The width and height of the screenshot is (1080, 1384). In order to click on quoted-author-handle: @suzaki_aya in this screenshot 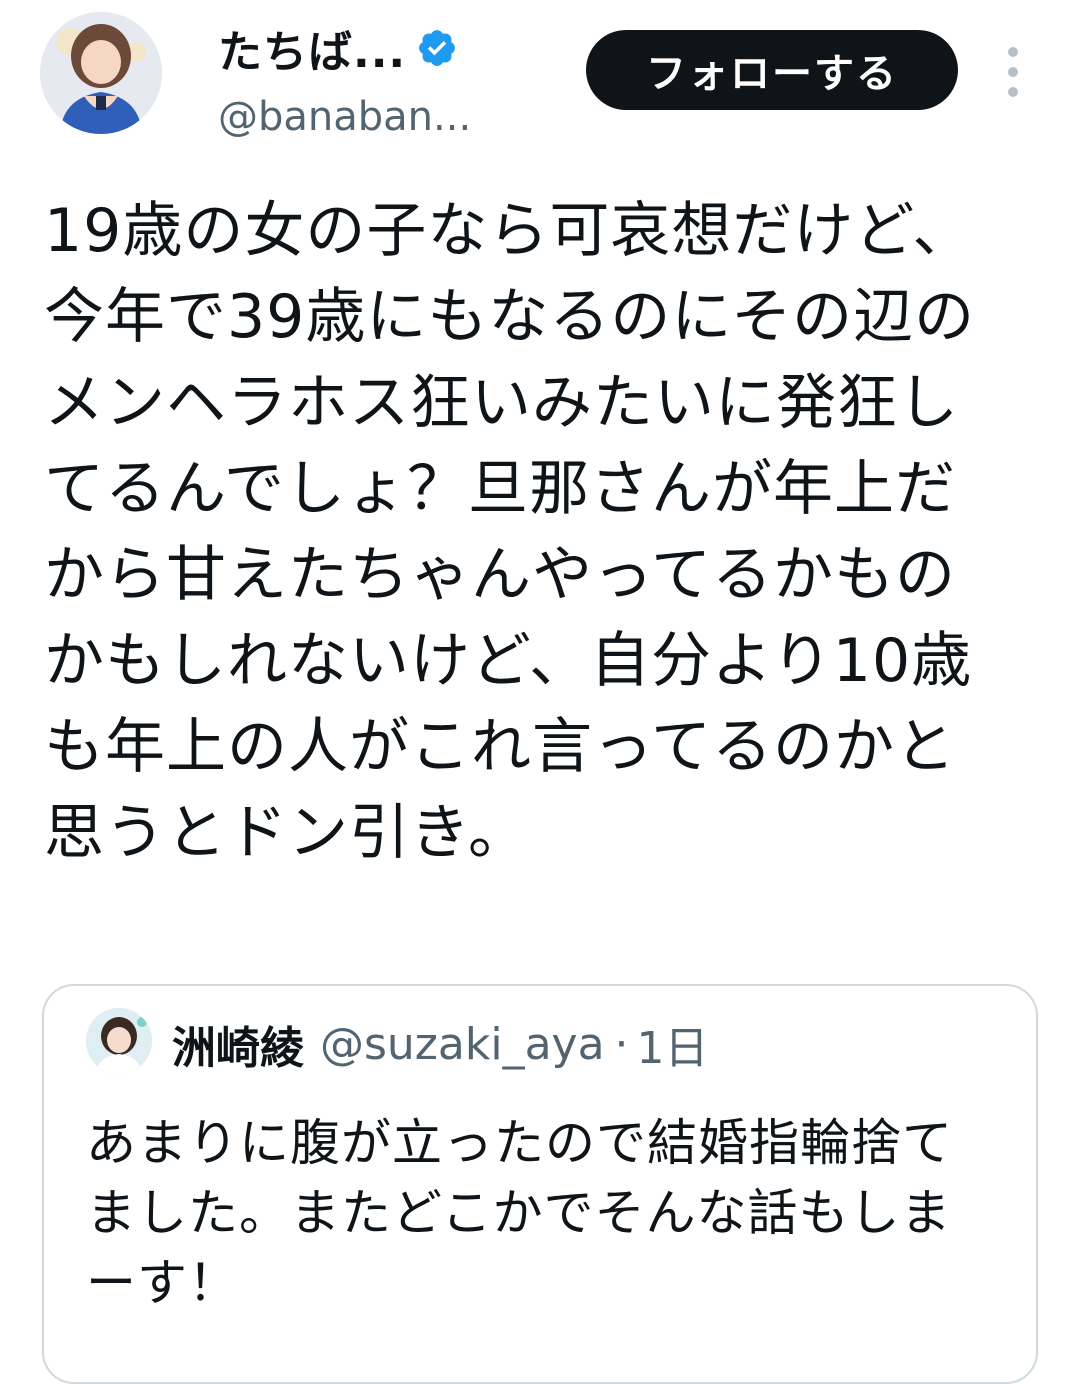, I will do `click(462, 1044)`.